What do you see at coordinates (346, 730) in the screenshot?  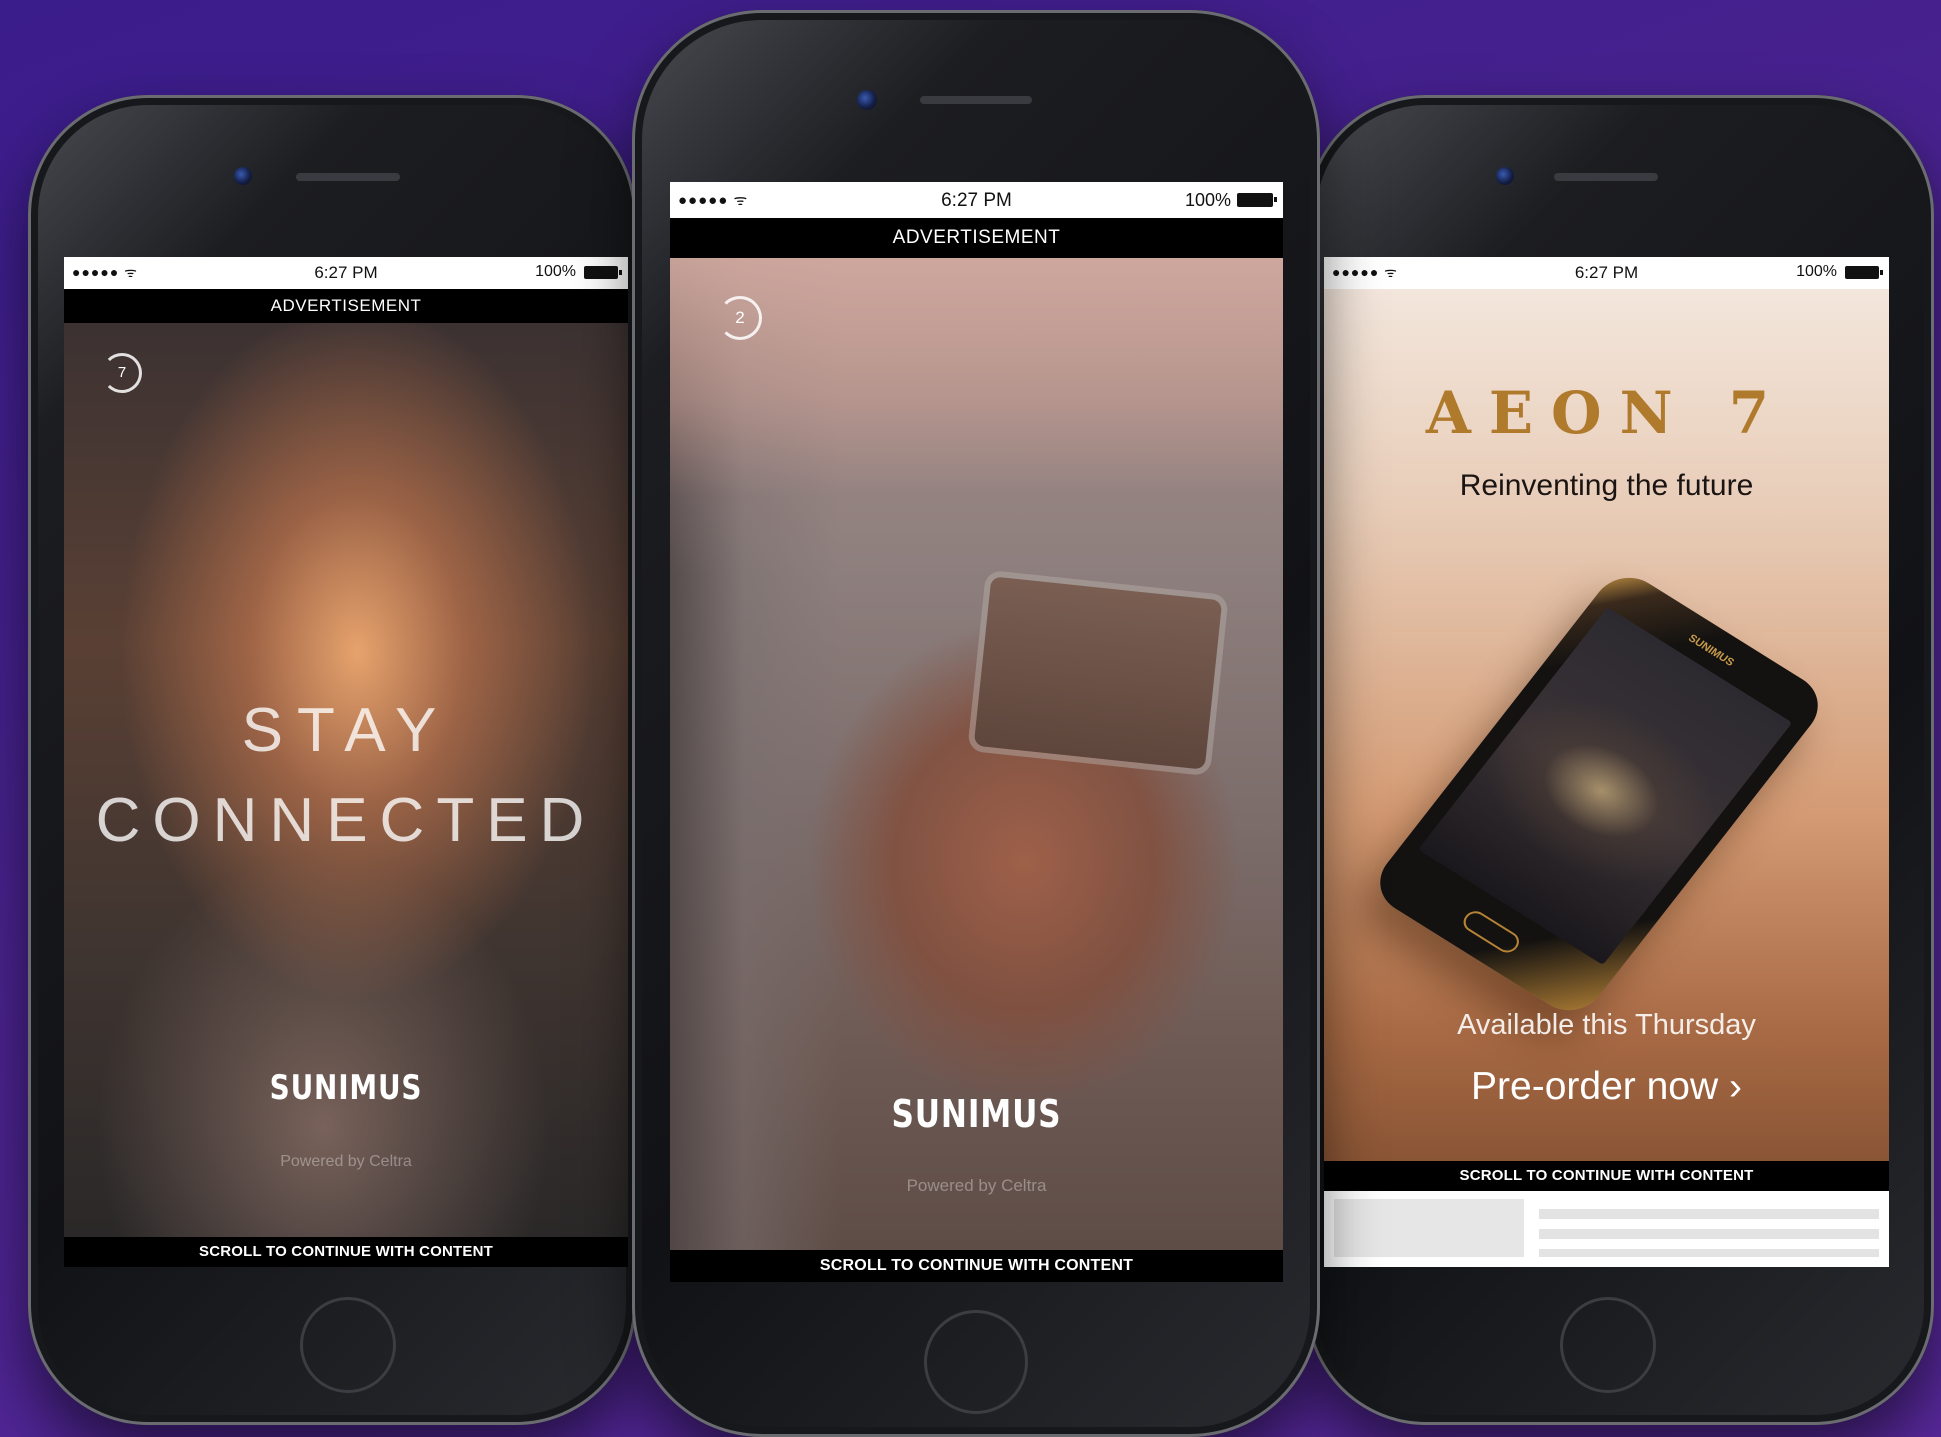 I see `headline-line1: STAY` at bounding box center [346, 730].